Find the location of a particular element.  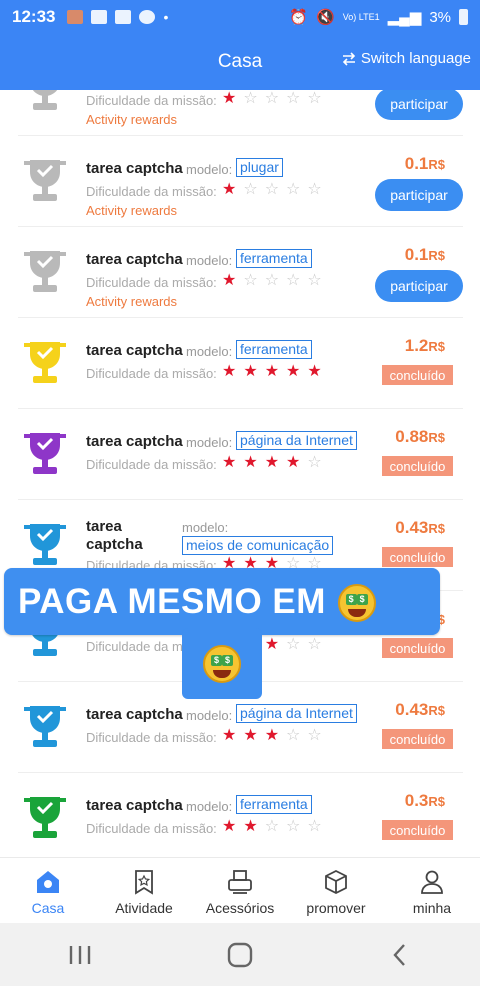

swap-icon is located at coordinates (349, 58).